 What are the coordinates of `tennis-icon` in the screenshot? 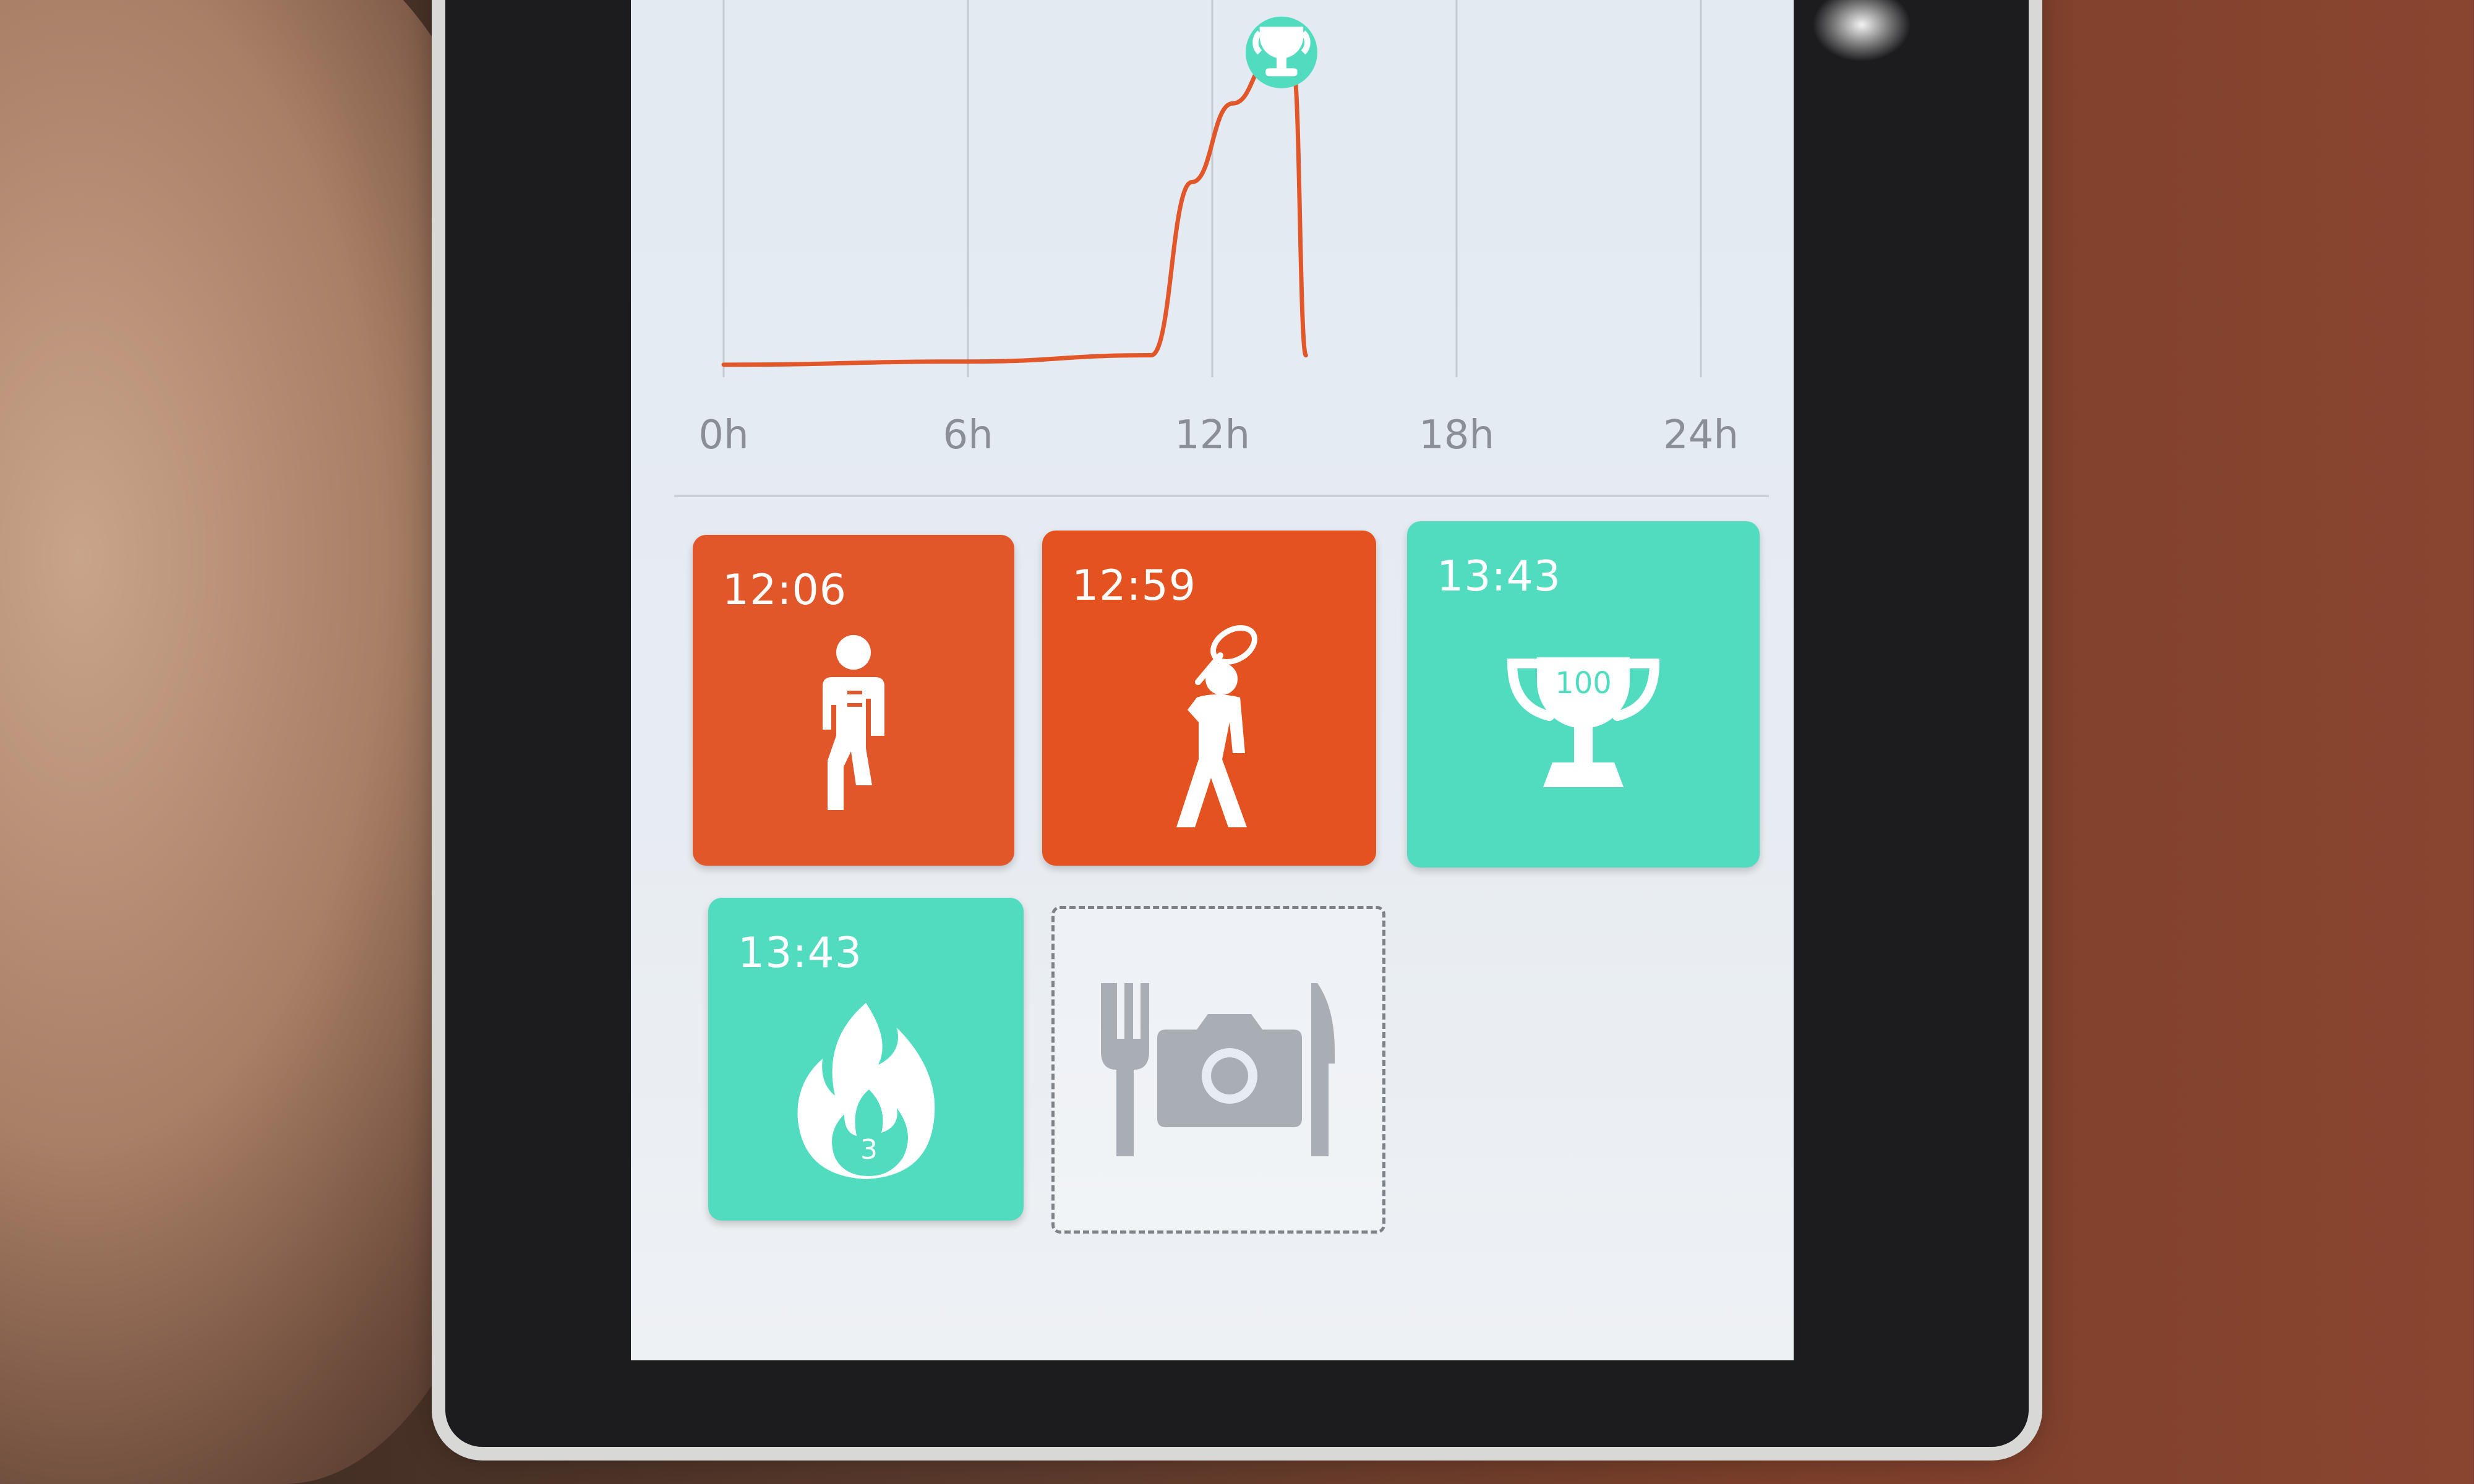 It's located at (1217, 726).